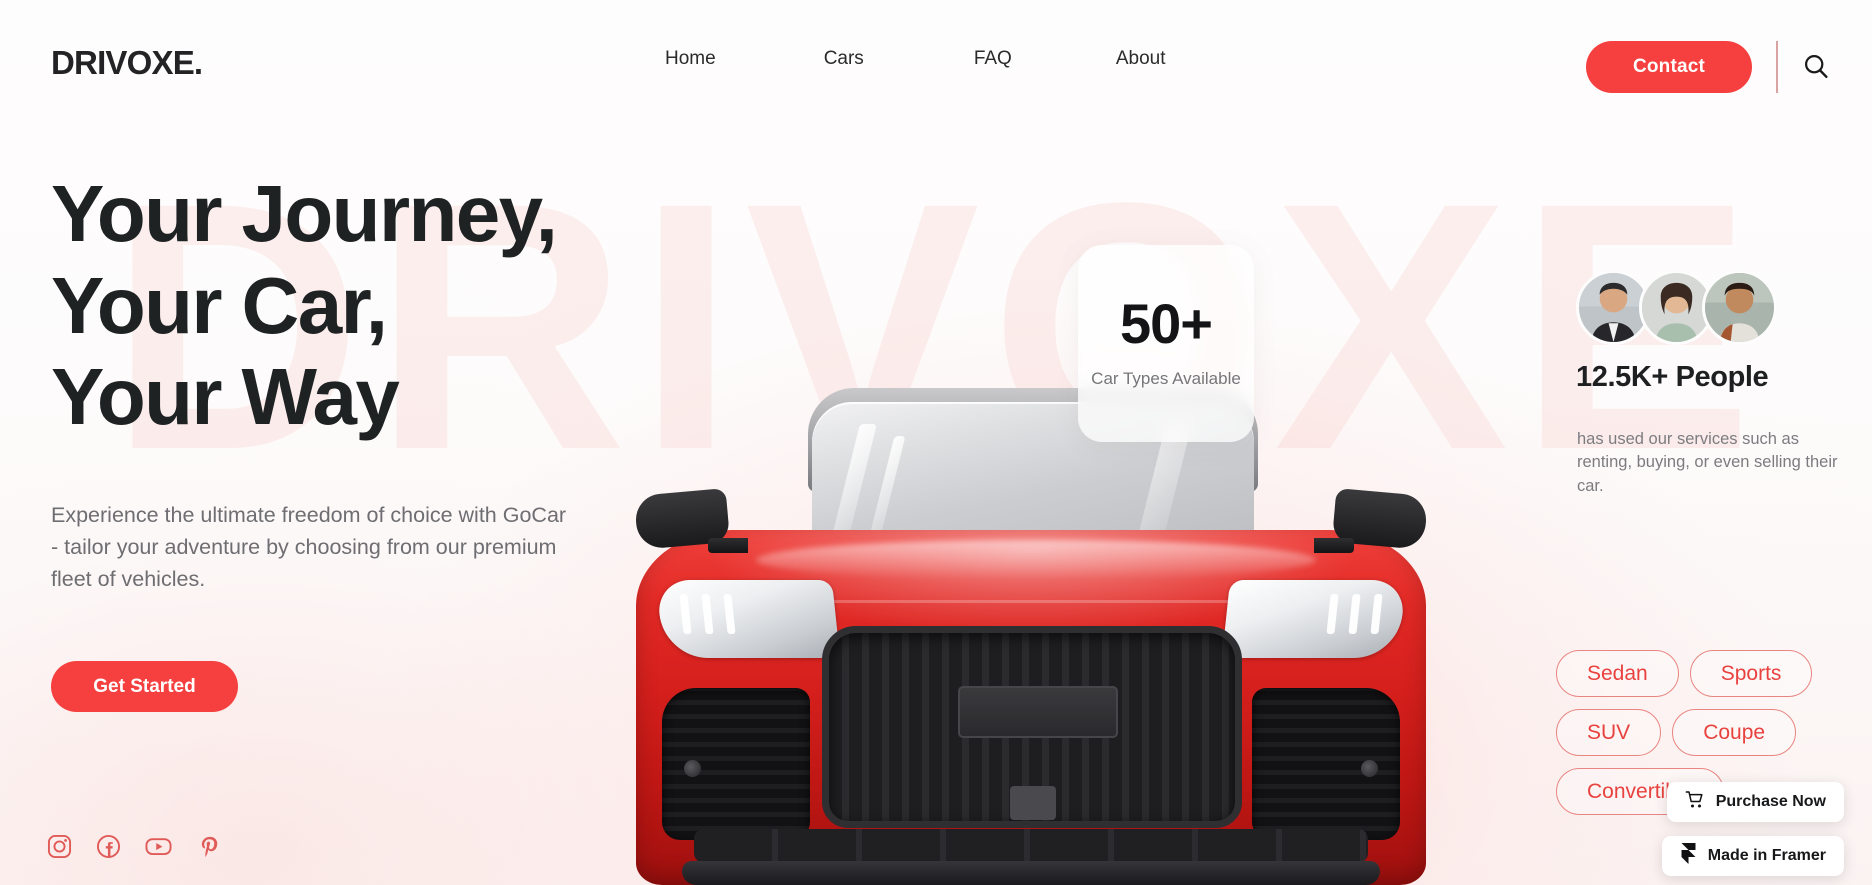  I want to click on search-button, so click(1816, 67).